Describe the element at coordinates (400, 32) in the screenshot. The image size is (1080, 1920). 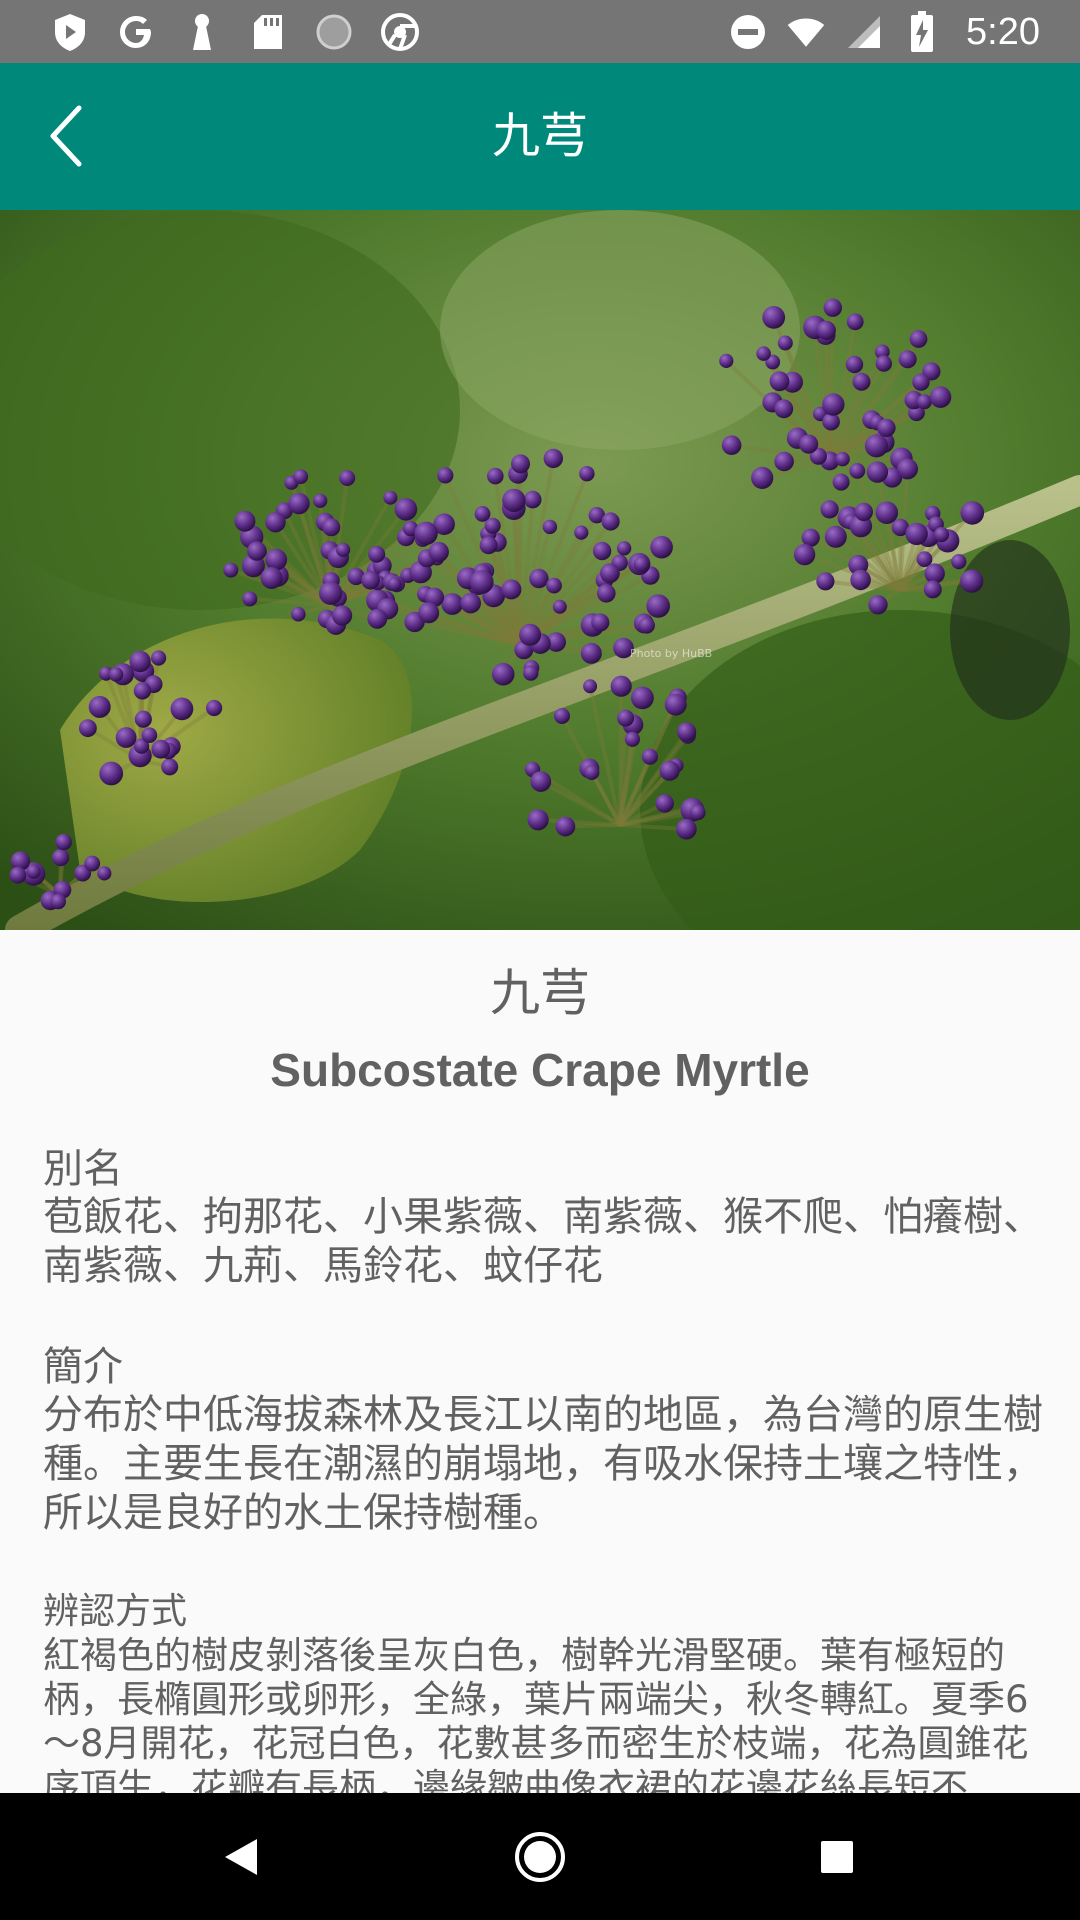
I see `chrome-icon` at that location.